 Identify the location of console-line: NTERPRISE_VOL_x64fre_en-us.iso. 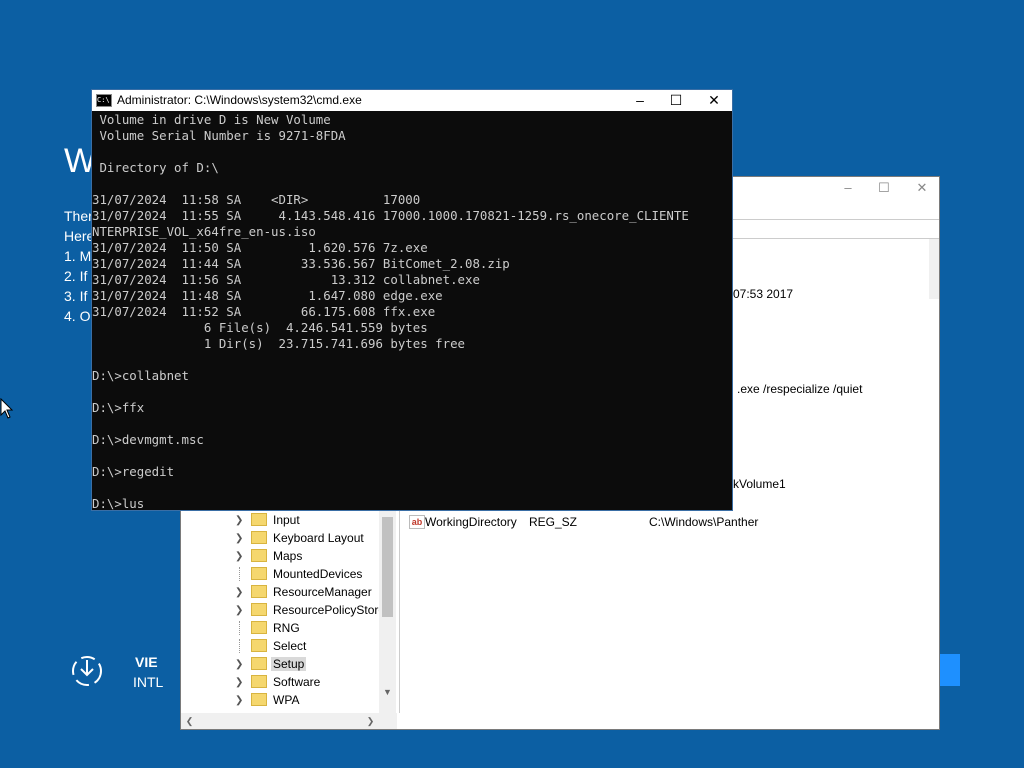
(204, 231).